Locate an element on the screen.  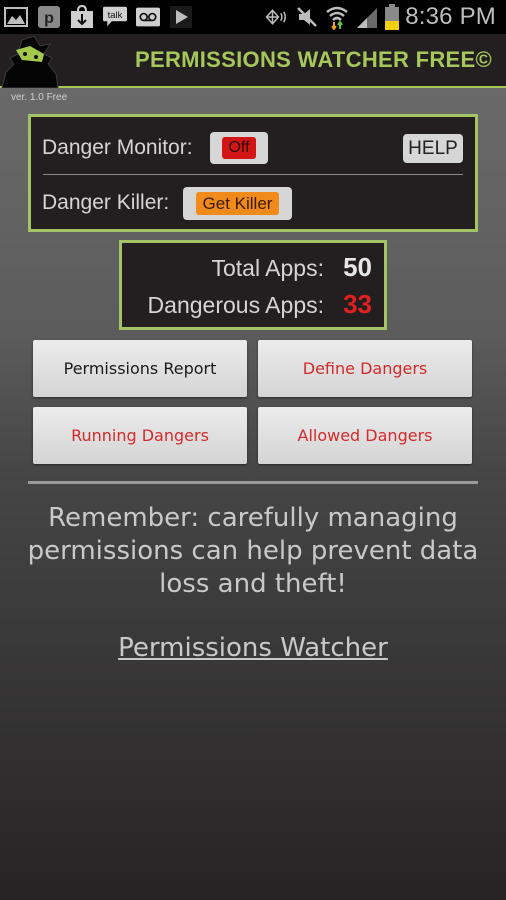
allowed-dangers-button: Allowed Dangers is located at coordinates (365, 435).